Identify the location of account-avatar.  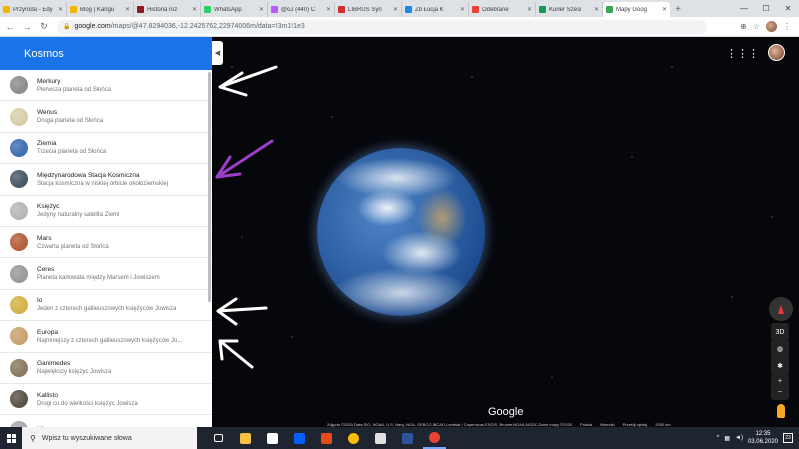
(776, 52).